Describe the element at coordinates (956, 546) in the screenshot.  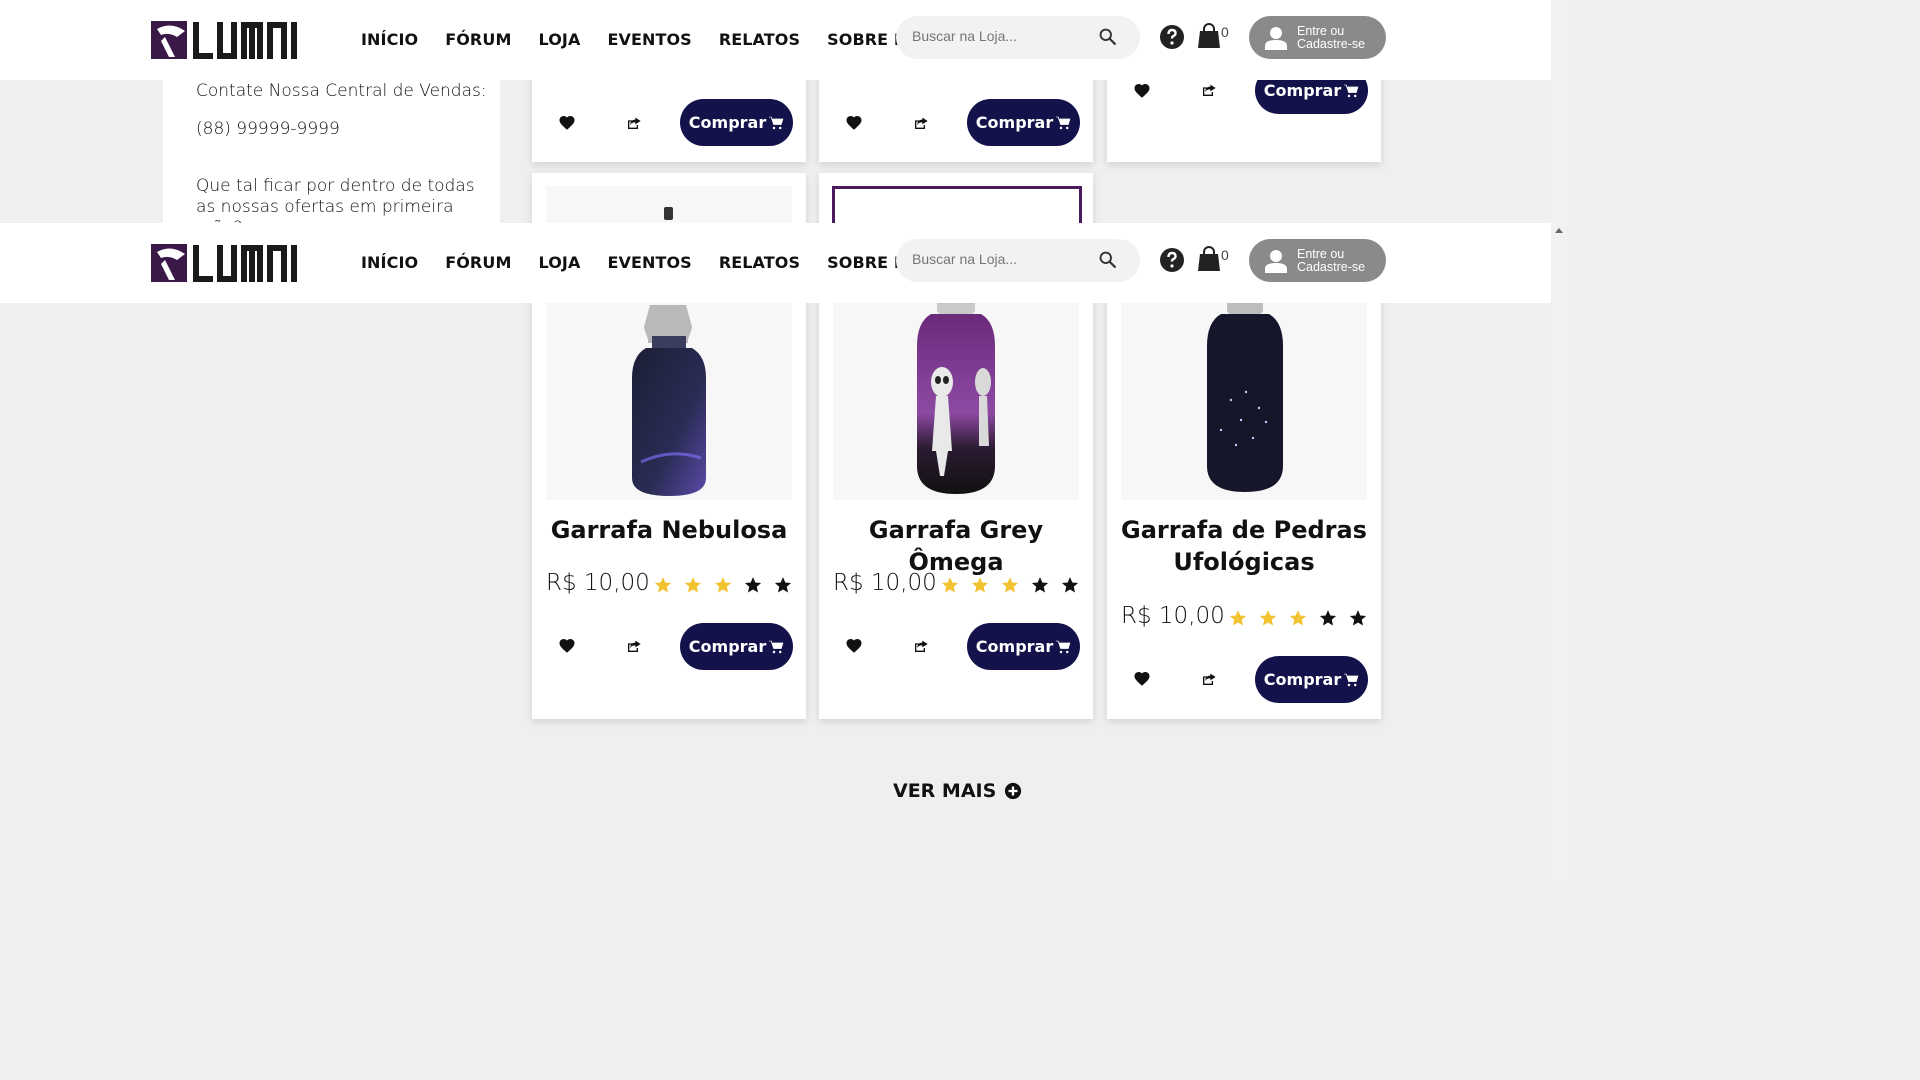
I see `product-name: Garrafa Grey Ômega` at that location.